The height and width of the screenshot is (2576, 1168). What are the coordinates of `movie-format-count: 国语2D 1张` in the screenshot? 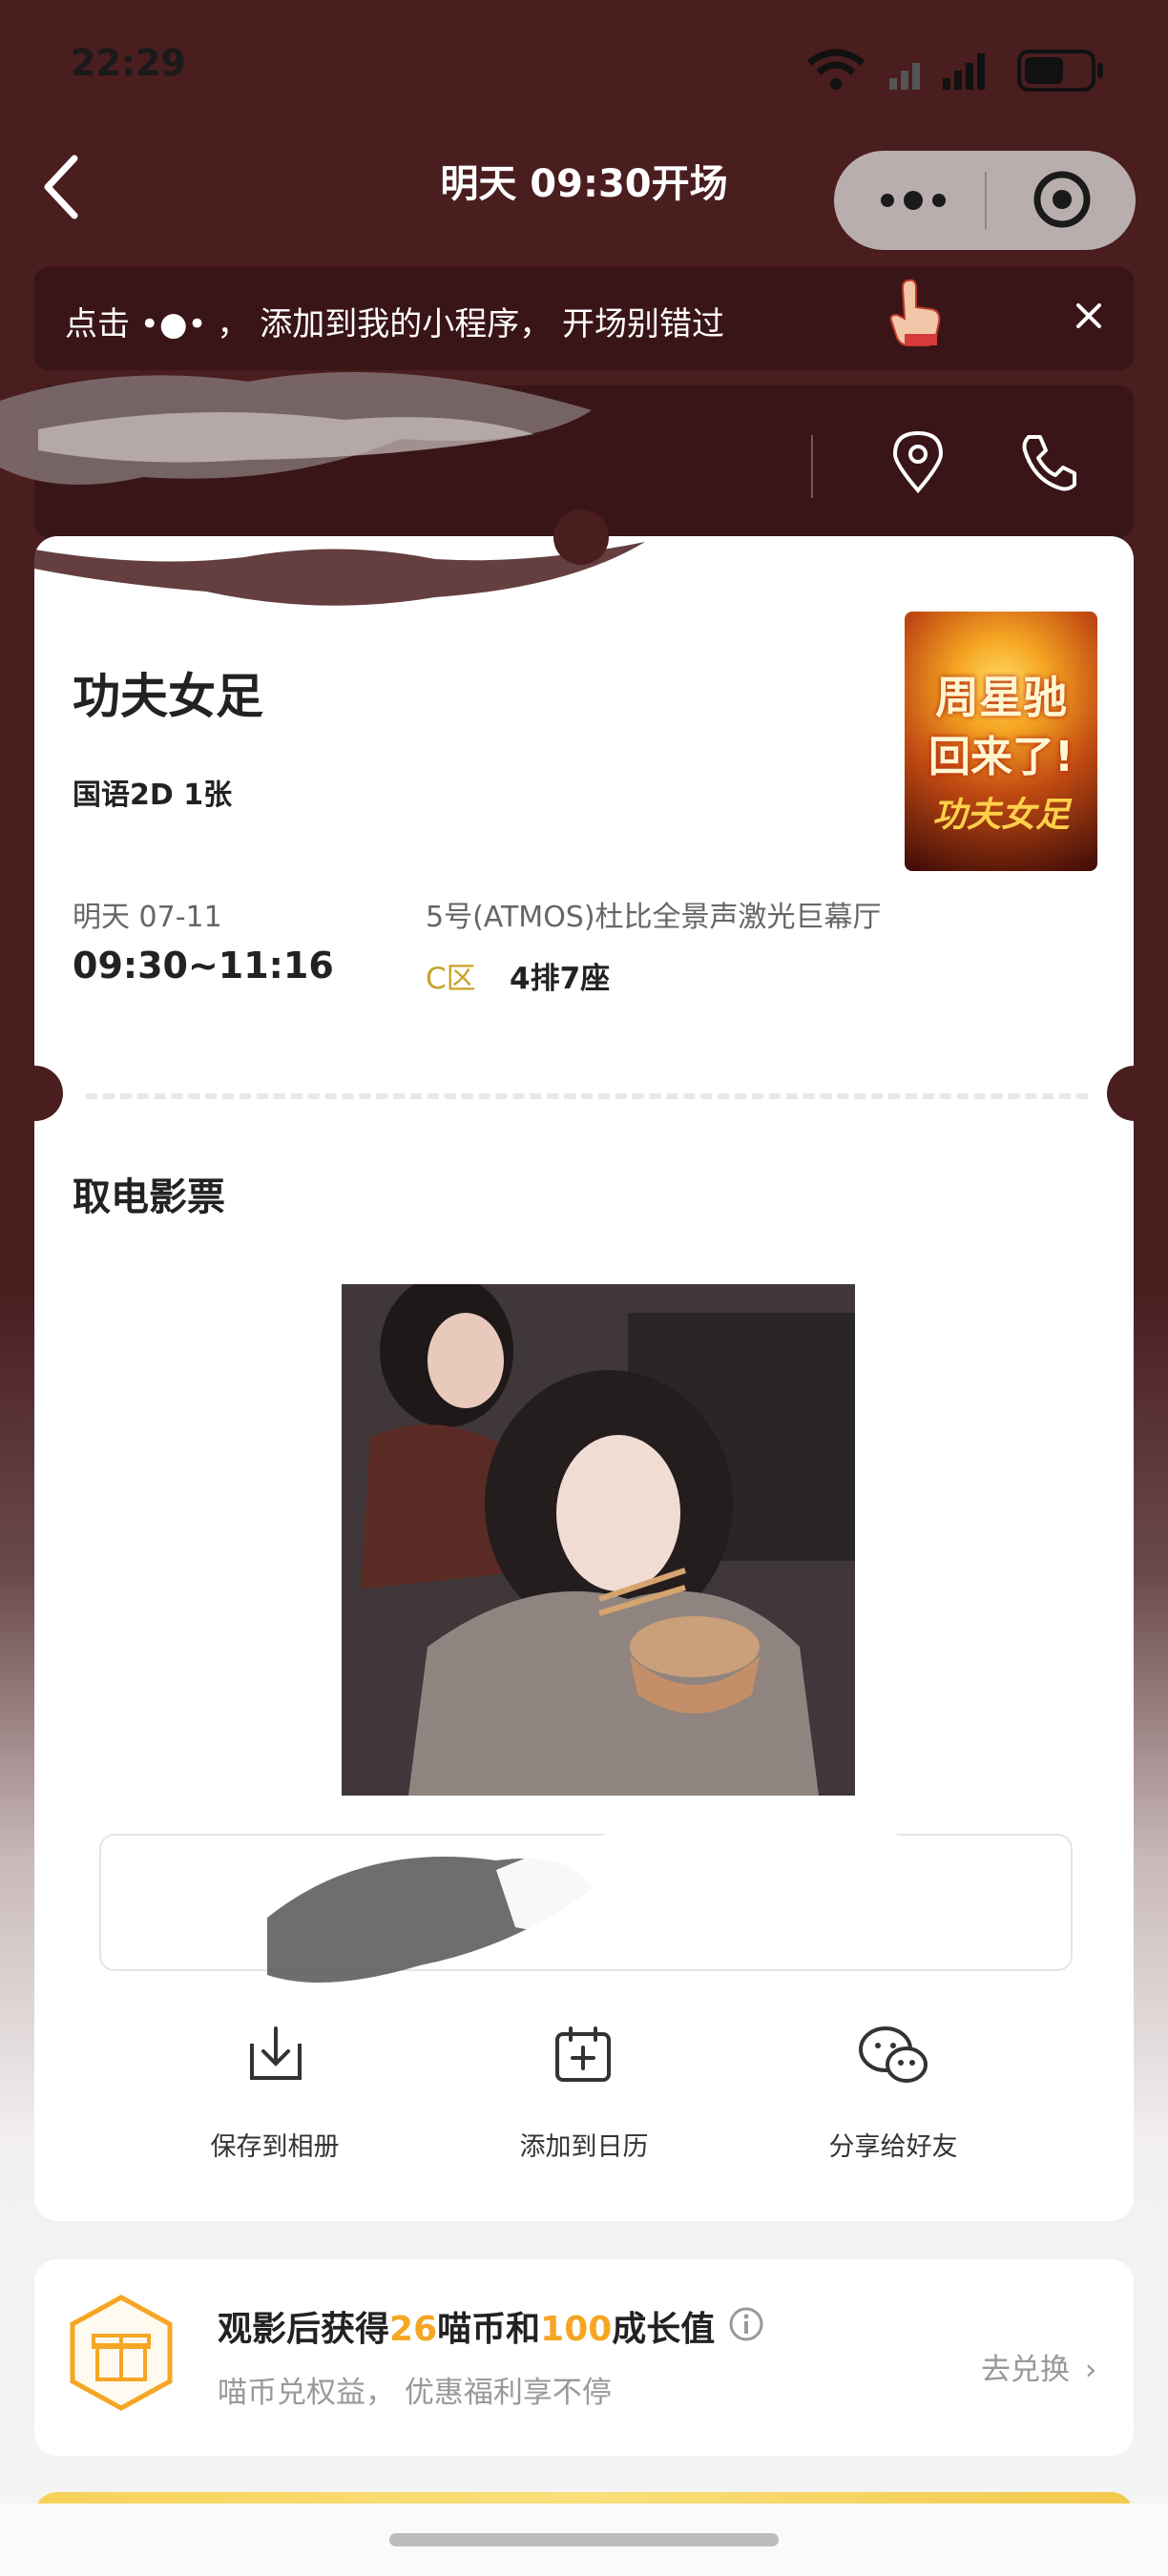 It's located at (153, 795).